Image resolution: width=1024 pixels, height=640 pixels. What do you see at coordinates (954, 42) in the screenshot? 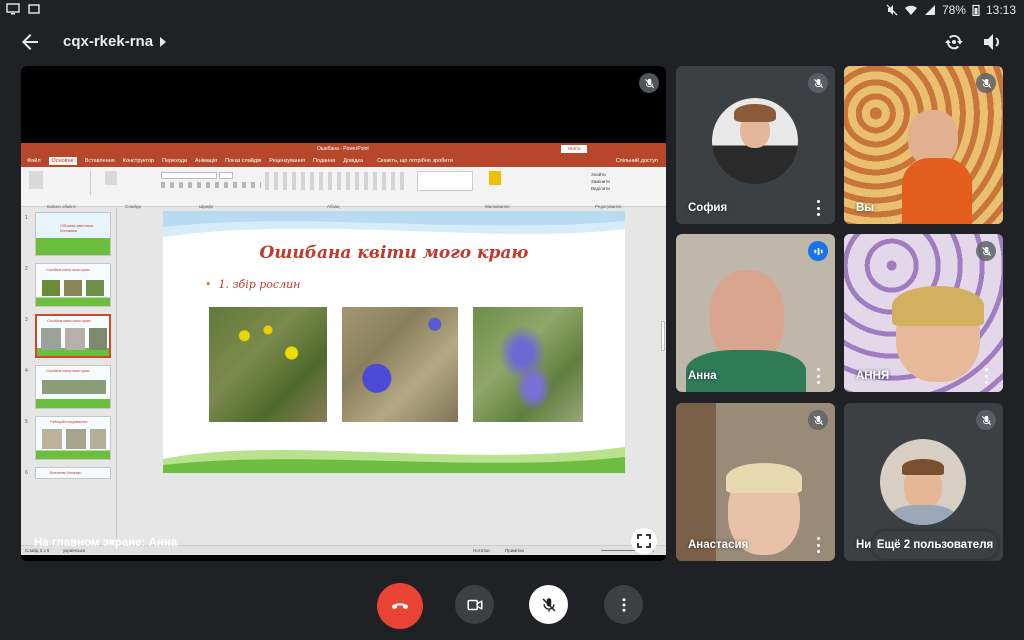
I see `switch-camera-icon` at bounding box center [954, 42].